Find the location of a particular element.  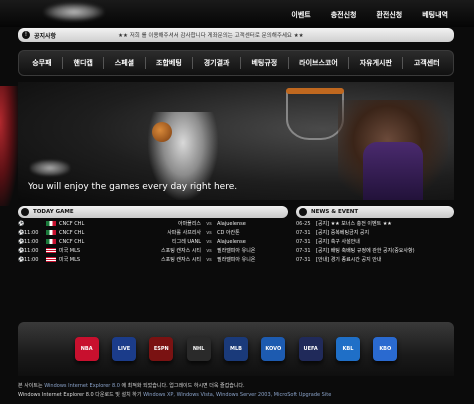

espn-logo: ESPN is located at coordinates (161, 349).